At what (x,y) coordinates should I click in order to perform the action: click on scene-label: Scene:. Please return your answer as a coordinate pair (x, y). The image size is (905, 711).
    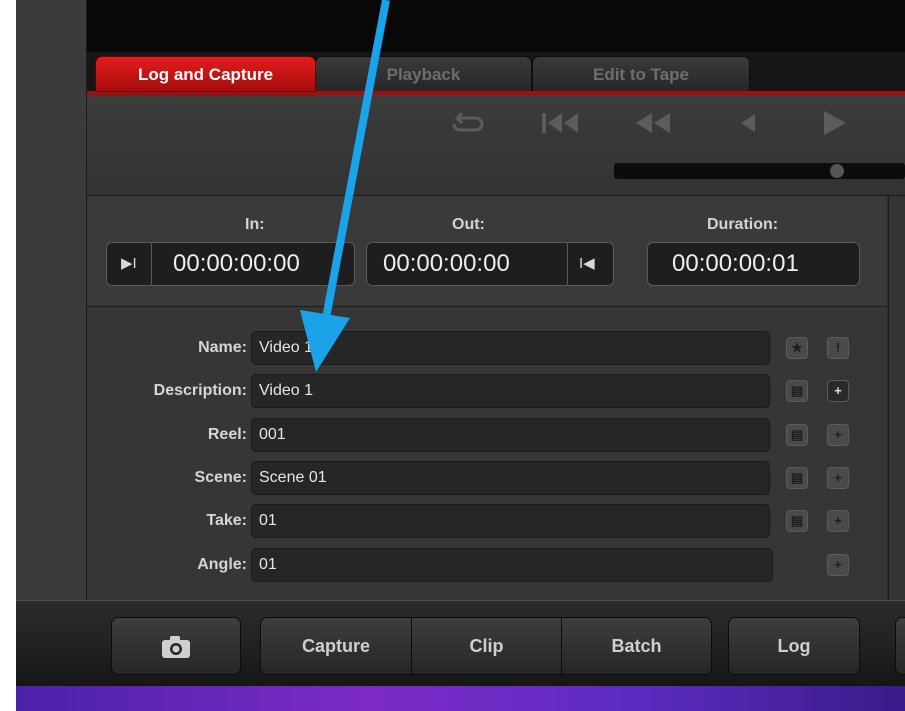
    Looking at the image, I should click on (220, 477).